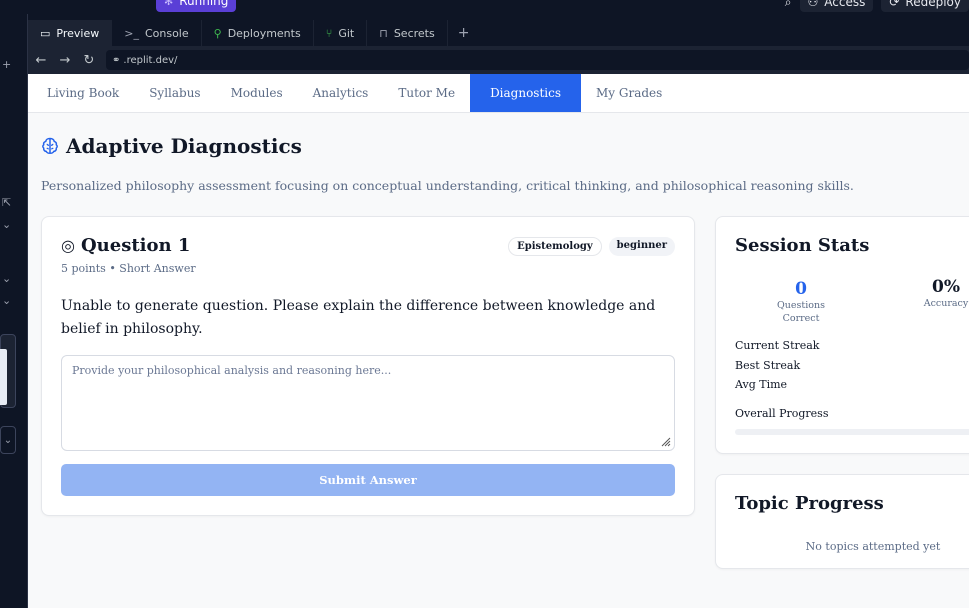 This screenshot has width=969, height=608. I want to click on run-status-button: ✻ Running, so click(196, 6).